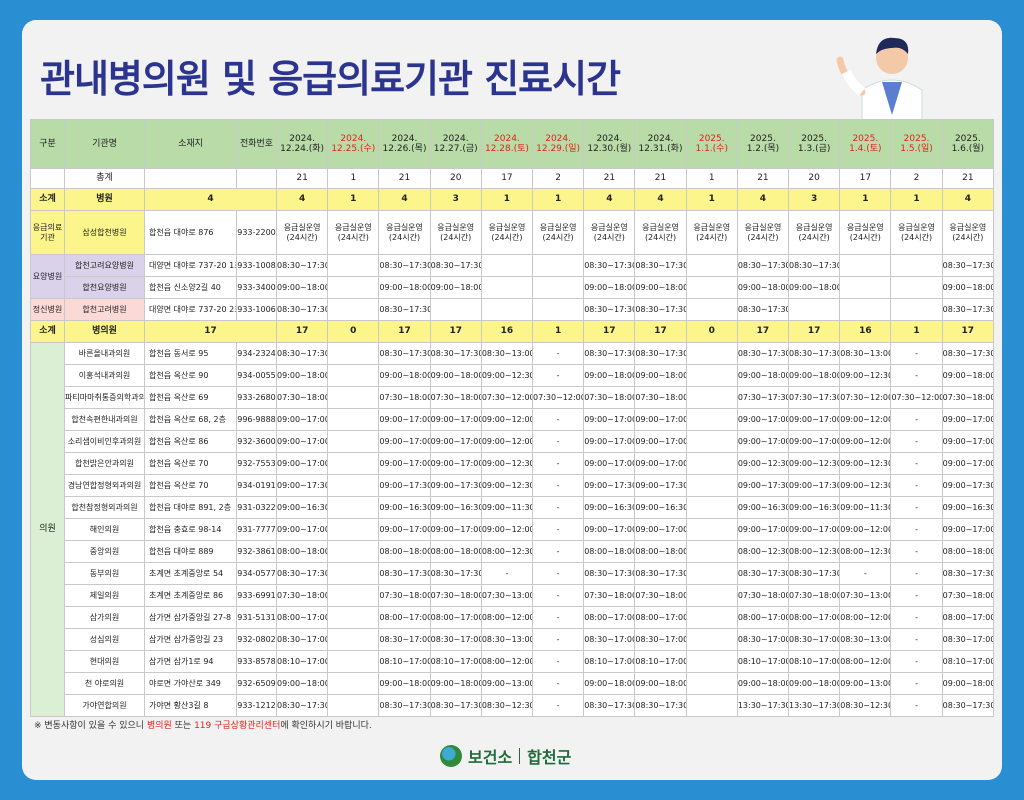 The width and height of the screenshot is (1024, 800). What do you see at coordinates (256, 661) in the screenshot?
I see `institution-phone: 933-8578` at bounding box center [256, 661].